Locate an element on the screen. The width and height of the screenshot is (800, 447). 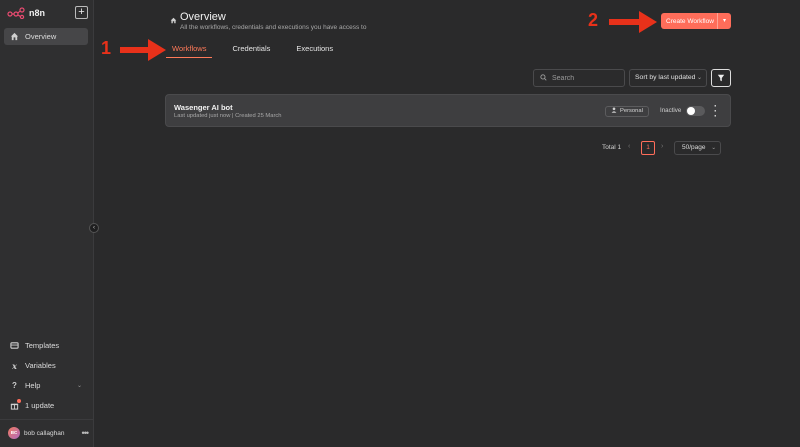
per-page-select: 50/page ⌄ is located at coordinates (697, 148).